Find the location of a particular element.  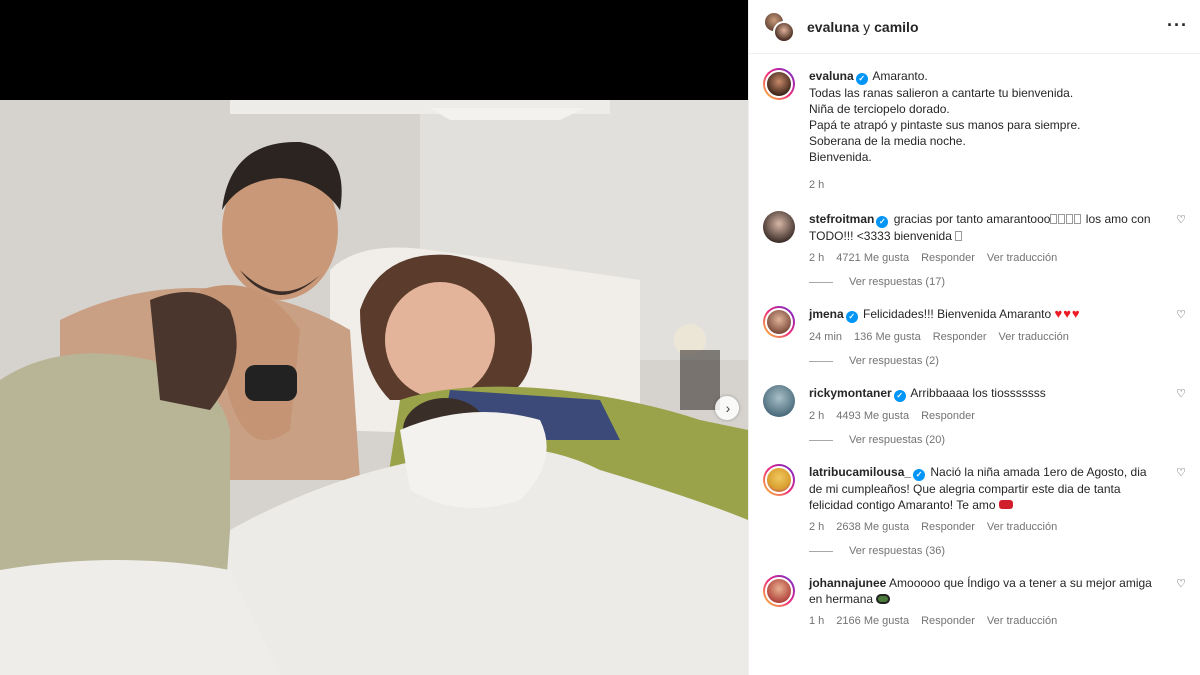

caption-line: Soberana de la media noche. is located at coordinates (887, 141).